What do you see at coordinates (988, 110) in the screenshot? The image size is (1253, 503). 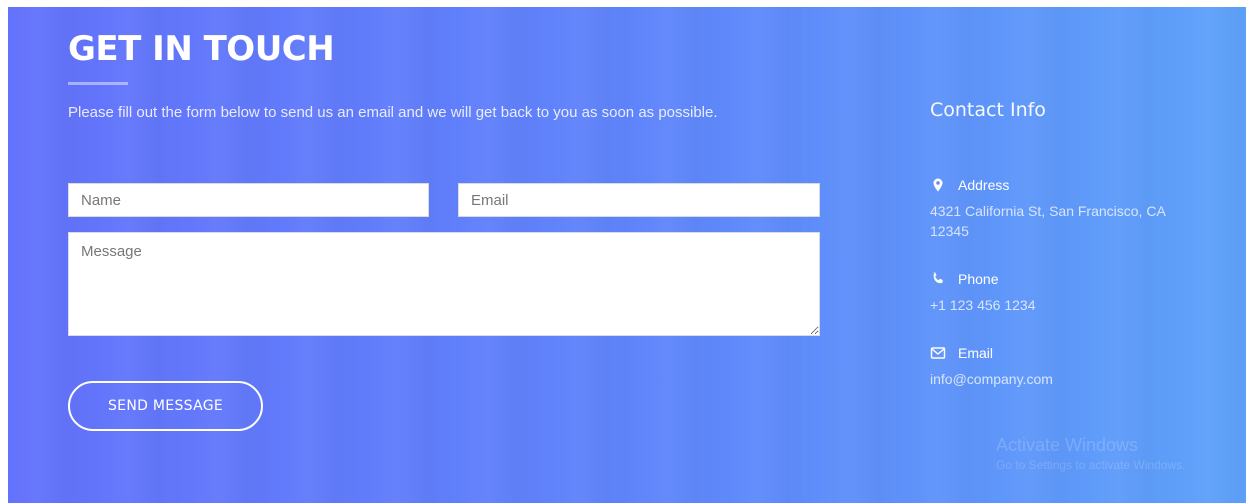 I see `contact-heading: Contact Info` at bounding box center [988, 110].